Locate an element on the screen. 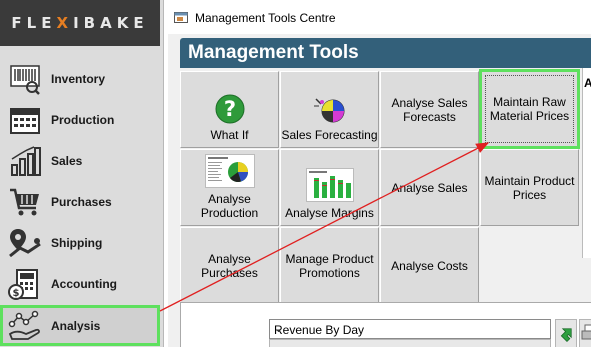  report-subbar is located at coordinates (410, 343).